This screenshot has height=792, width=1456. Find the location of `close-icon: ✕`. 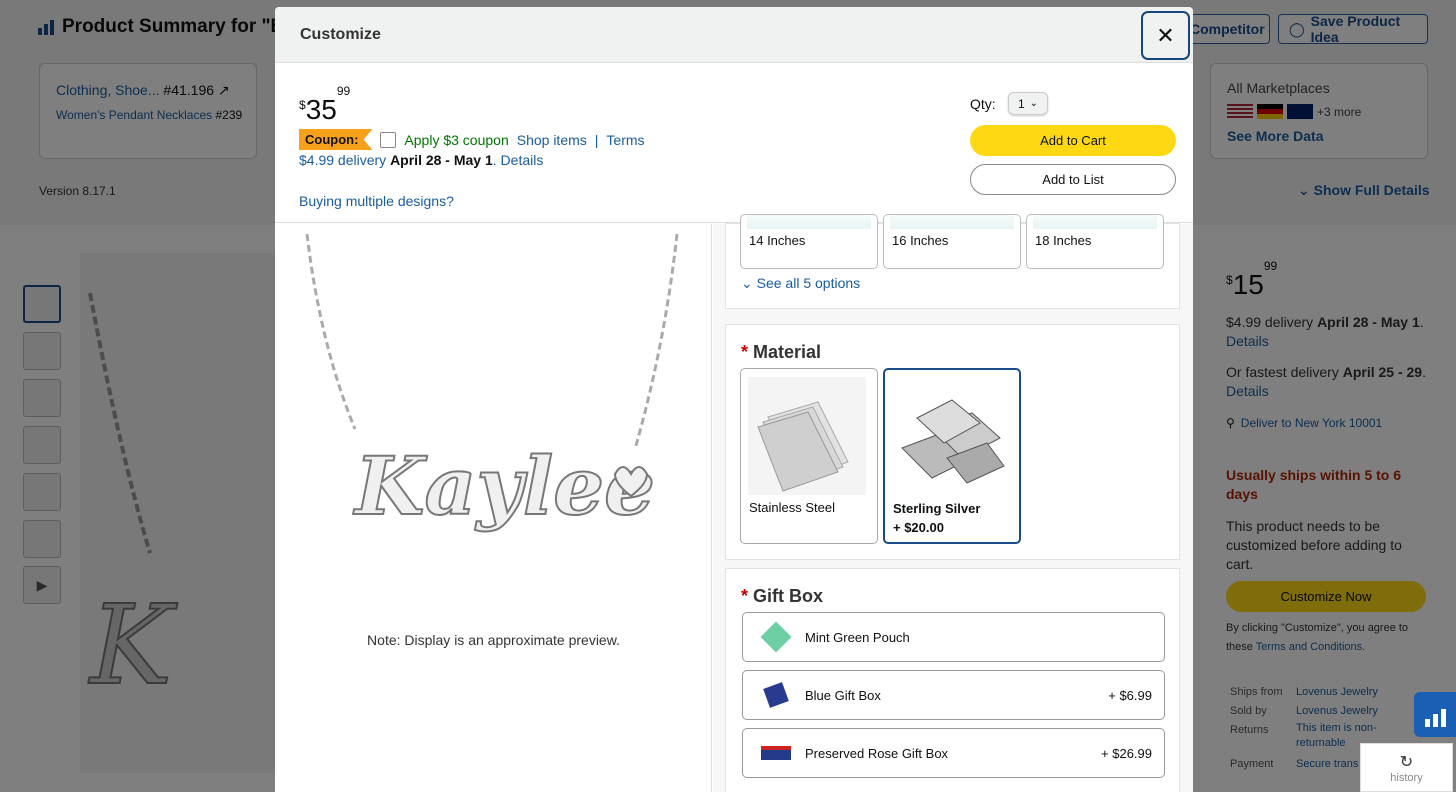

close-icon: ✕ is located at coordinates (1165, 35).